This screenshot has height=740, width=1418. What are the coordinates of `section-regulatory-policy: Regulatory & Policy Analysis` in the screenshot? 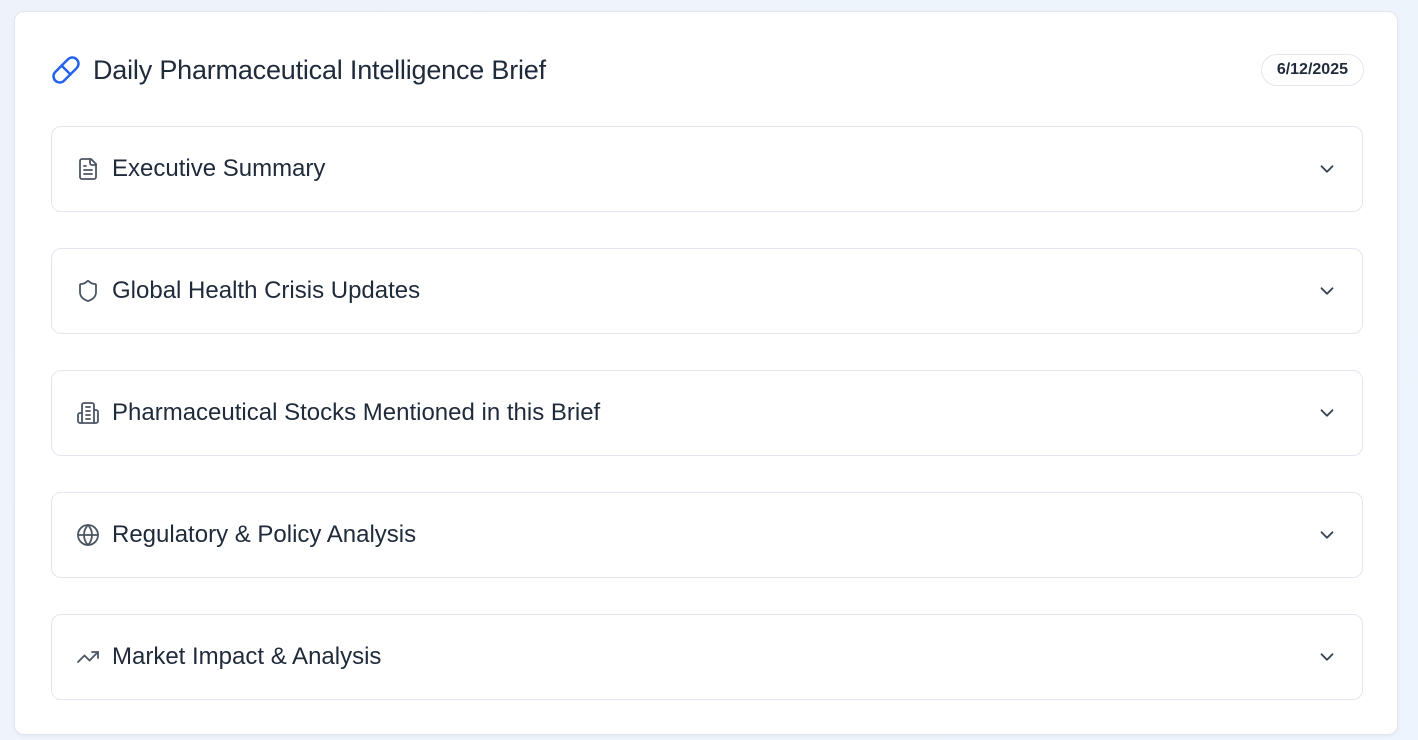 It's located at (707, 535).